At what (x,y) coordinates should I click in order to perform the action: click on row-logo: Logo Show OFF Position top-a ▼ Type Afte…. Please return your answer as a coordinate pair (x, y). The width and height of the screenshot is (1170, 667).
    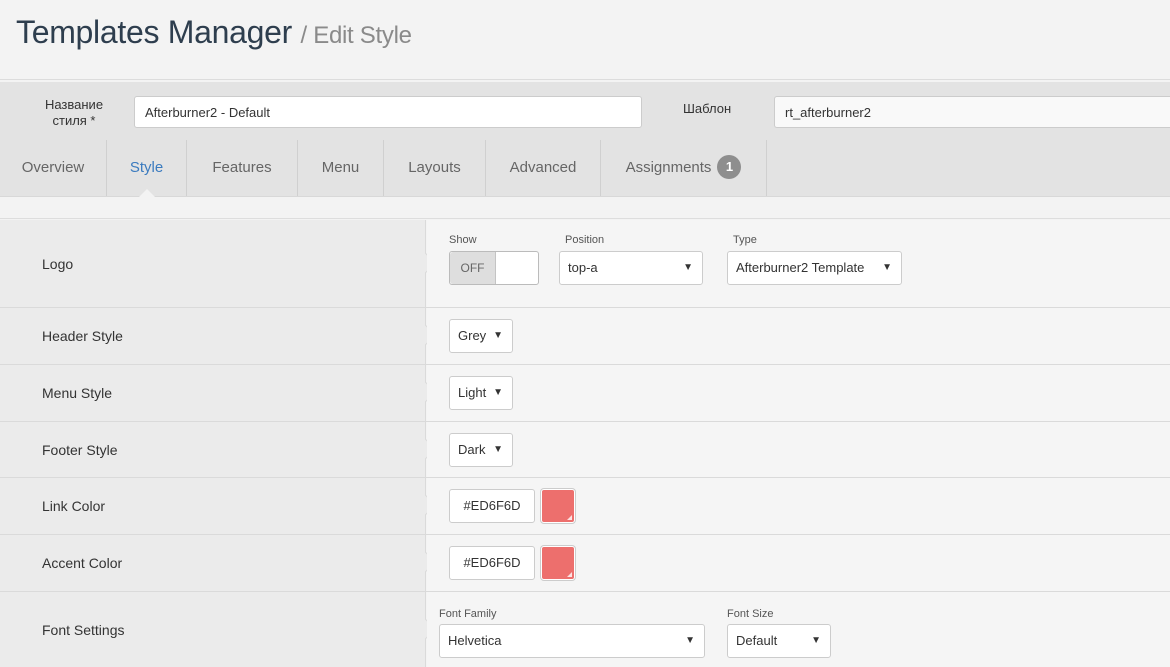
    Looking at the image, I should click on (585, 264).